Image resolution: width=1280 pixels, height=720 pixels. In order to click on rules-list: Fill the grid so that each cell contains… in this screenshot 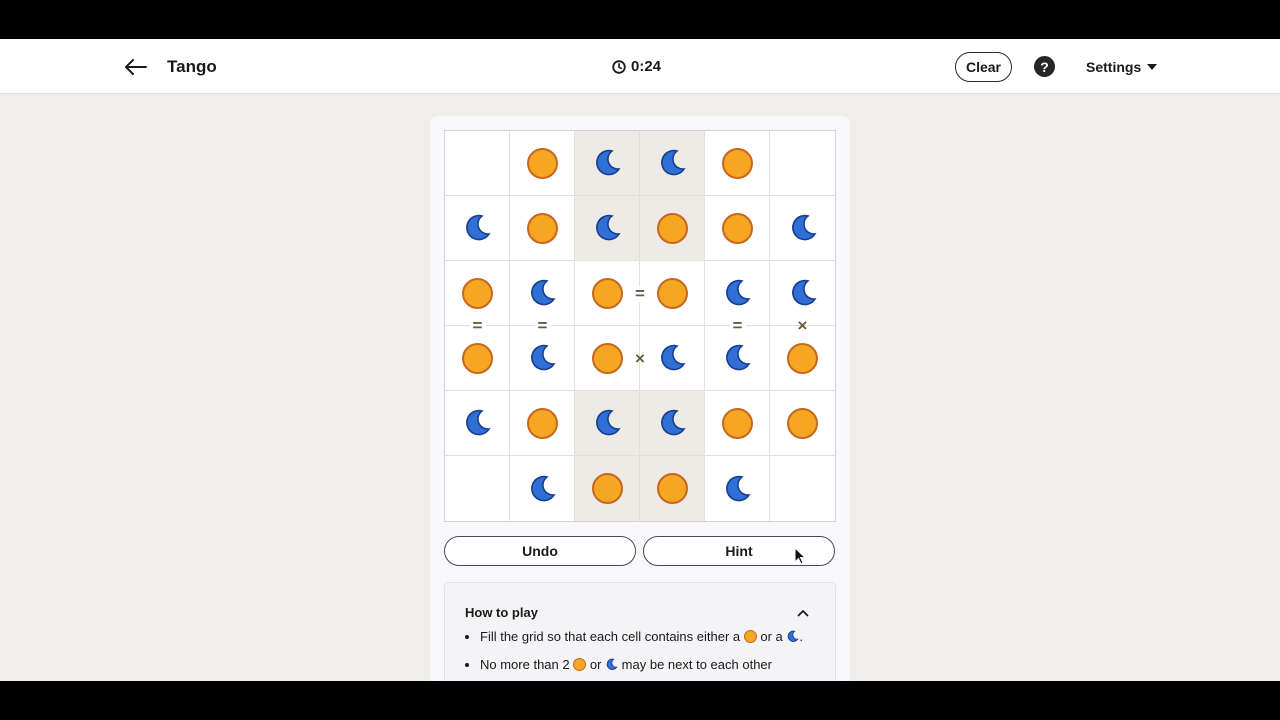, I will do `click(645, 655)`.